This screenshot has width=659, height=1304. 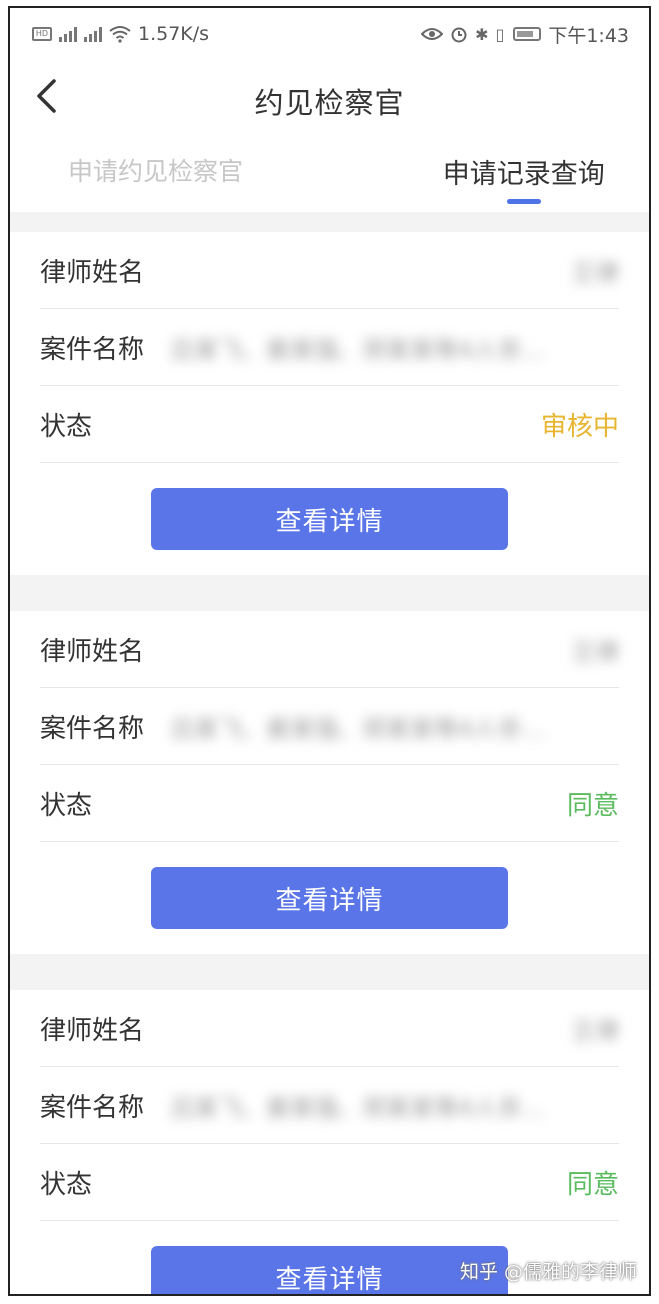 What do you see at coordinates (588, 35) in the screenshot?
I see `clock: 下午1:43` at bounding box center [588, 35].